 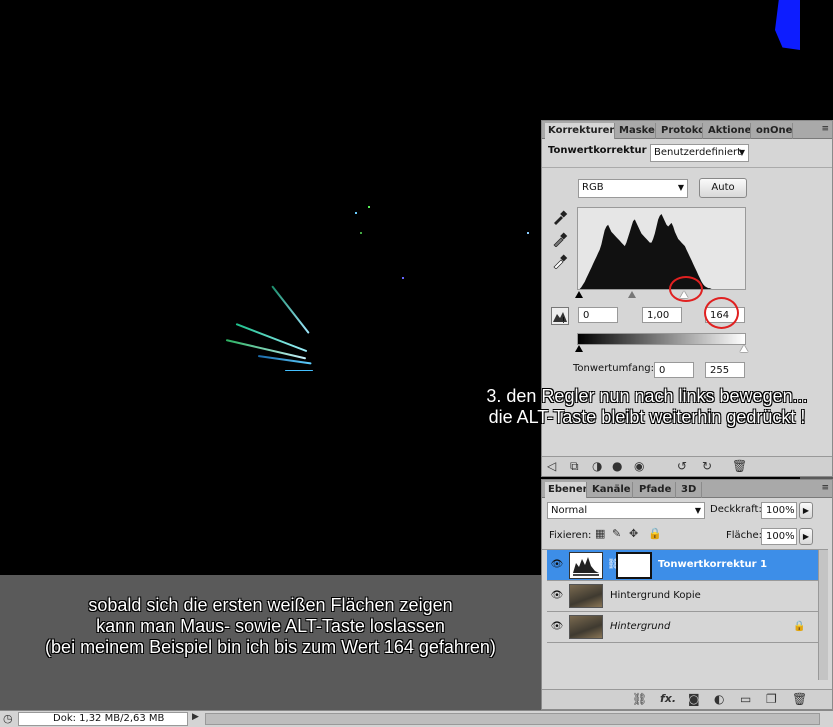 What do you see at coordinates (616, 533) in the screenshot?
I see `lock-pixels-icon: ✎` at bounding box center [616, 533].